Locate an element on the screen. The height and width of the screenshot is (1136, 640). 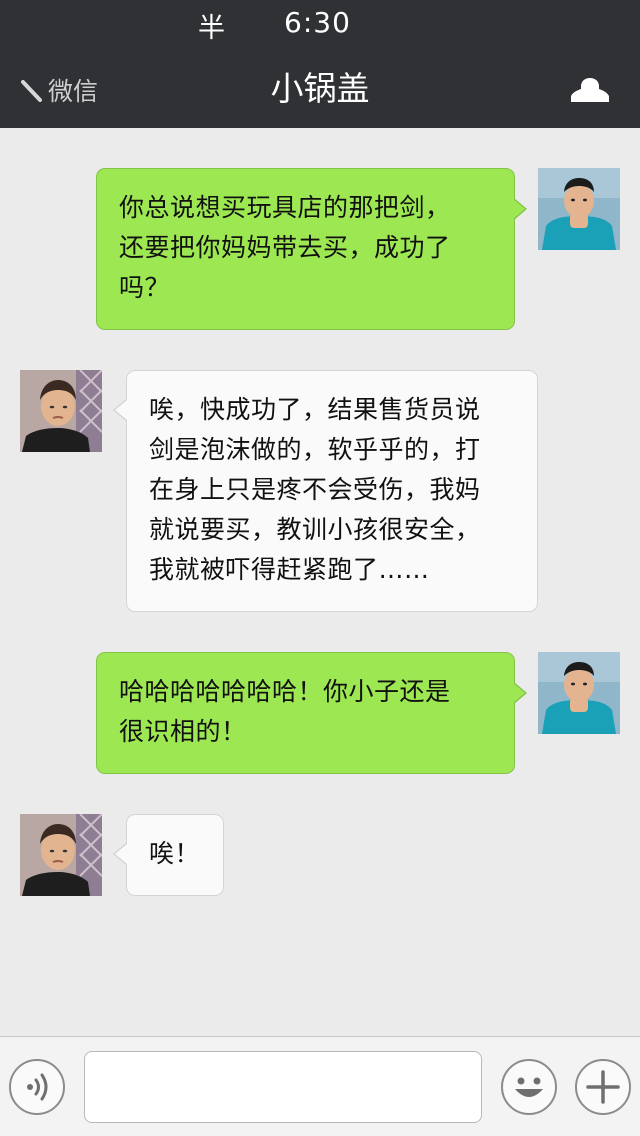
input-bar is located at coordinates (320, 1086).